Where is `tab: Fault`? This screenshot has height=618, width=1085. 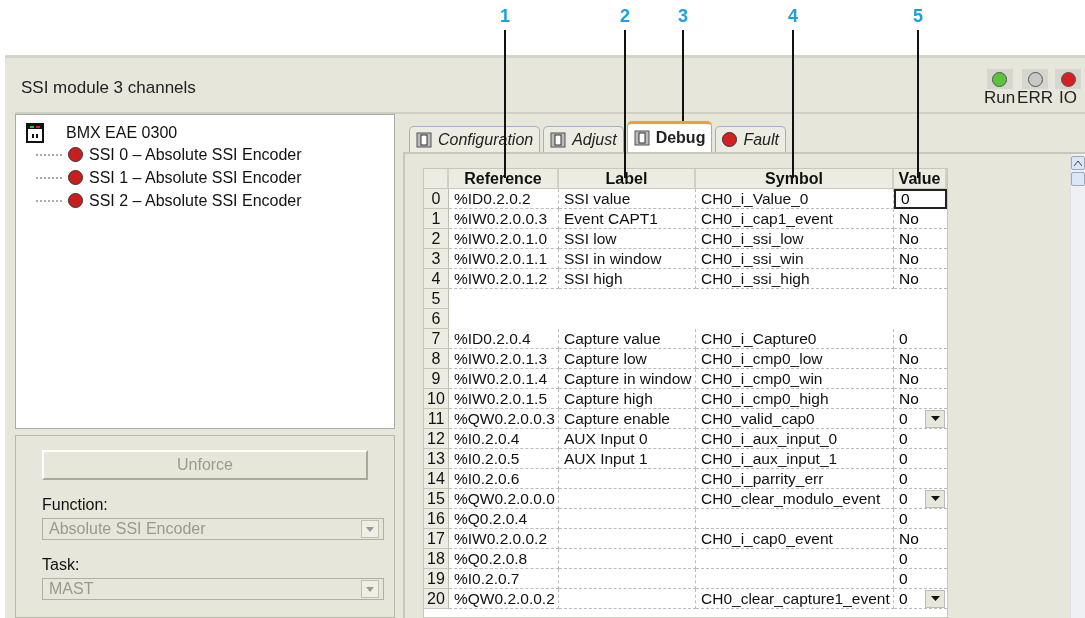
tab: Fault is located at coordinates (750, 139).